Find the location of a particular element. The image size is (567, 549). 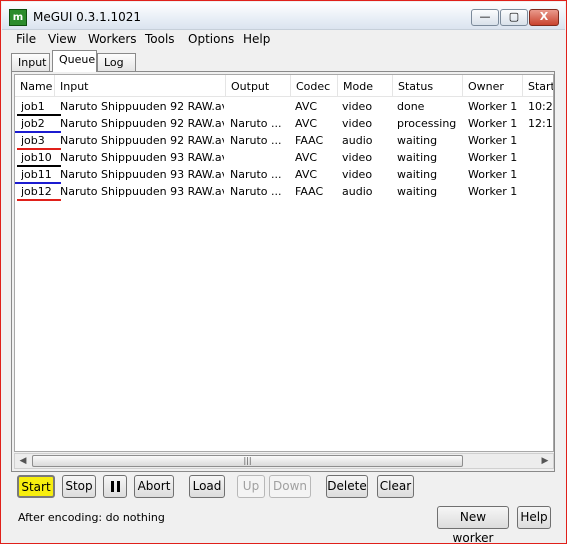

pause-button is located at coordinates (115, 486).